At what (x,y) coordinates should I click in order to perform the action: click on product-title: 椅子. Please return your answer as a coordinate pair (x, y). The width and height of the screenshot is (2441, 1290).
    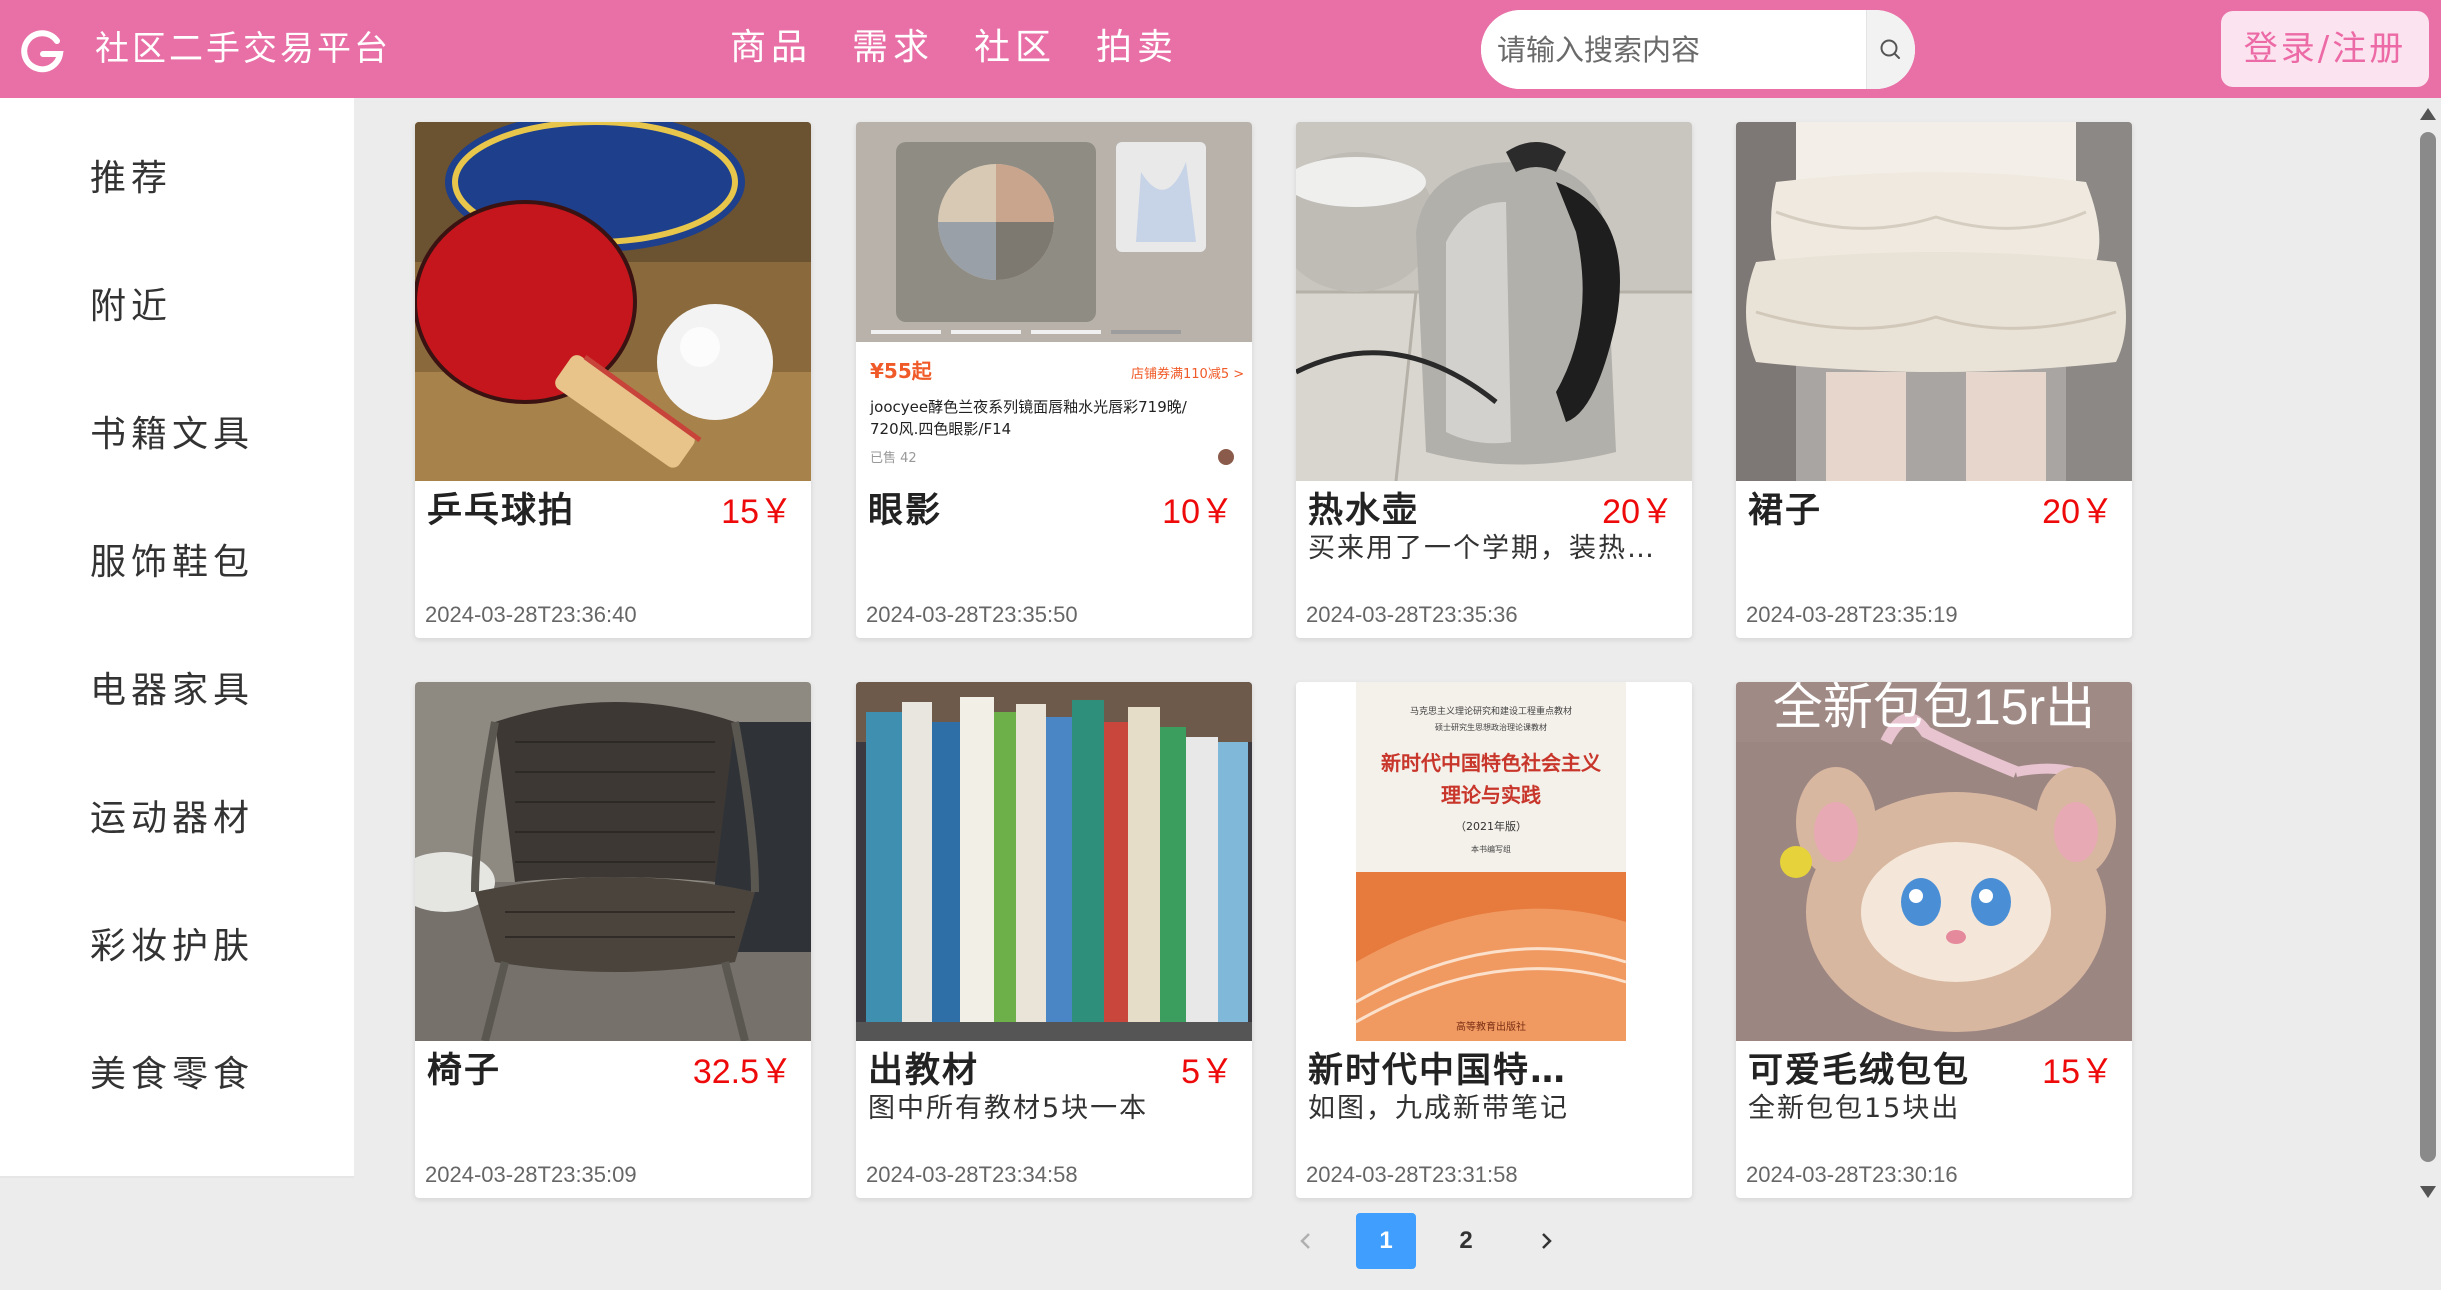
    Looking at the image, I should click on (562, 1071).